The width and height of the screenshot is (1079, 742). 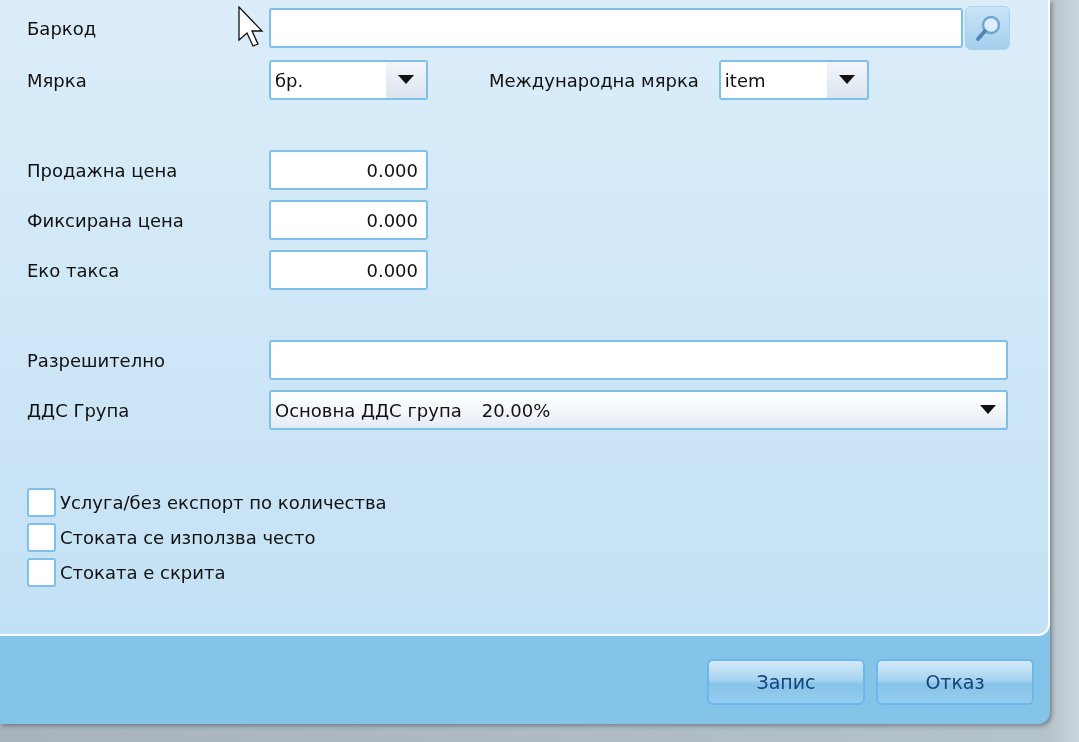 What do you see at coordinates (223, 502) in the screenshot?
I see `checkbox-label: Услуга/без експорт по количества` at bounding box center [223, 502].